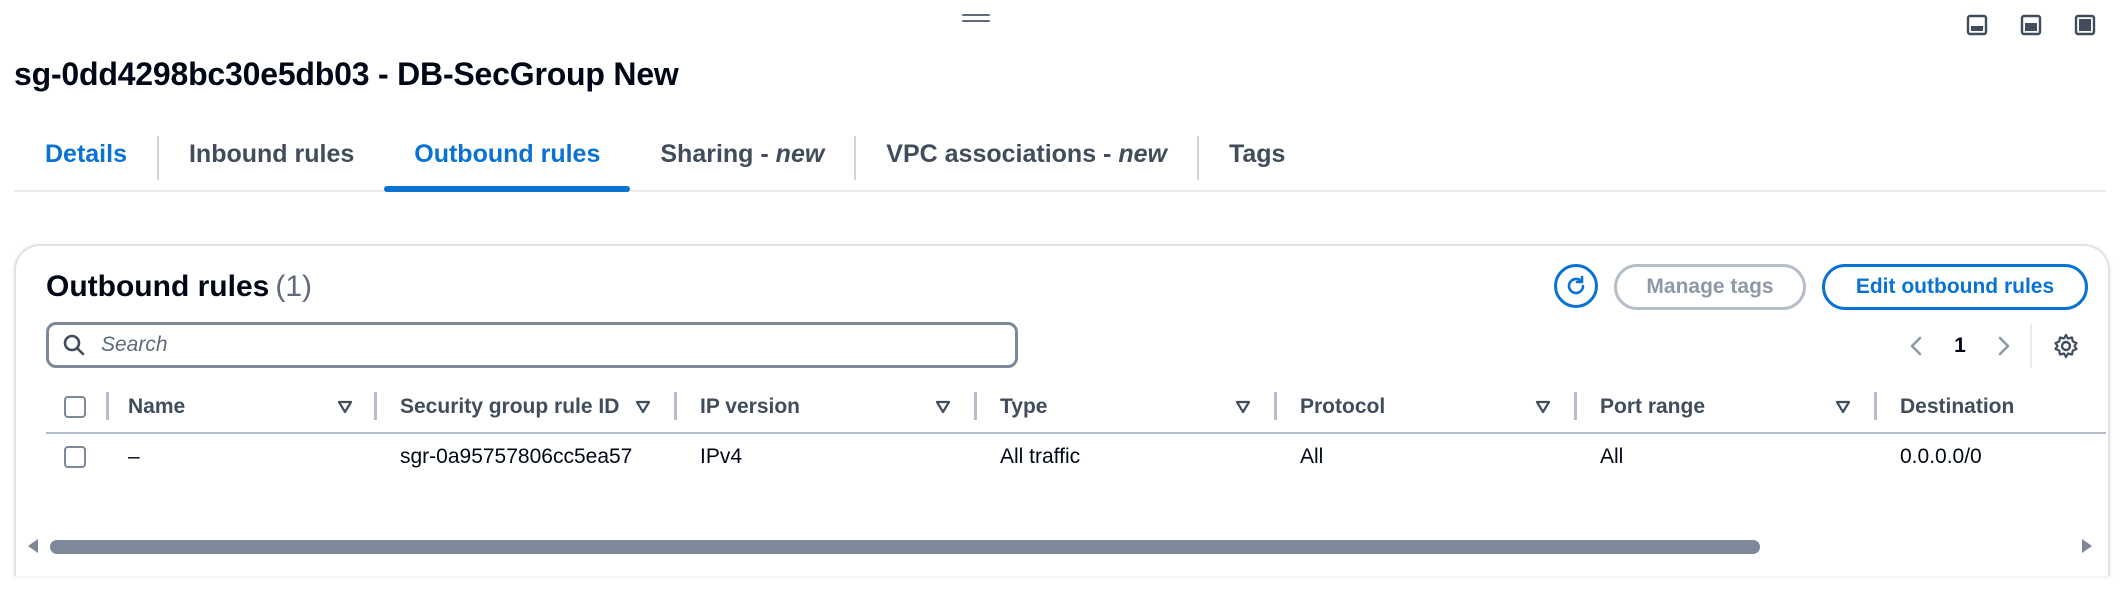 This screenshot has width=2122, height=601. I want to click on select-all-checkbox, so click(75, 407).